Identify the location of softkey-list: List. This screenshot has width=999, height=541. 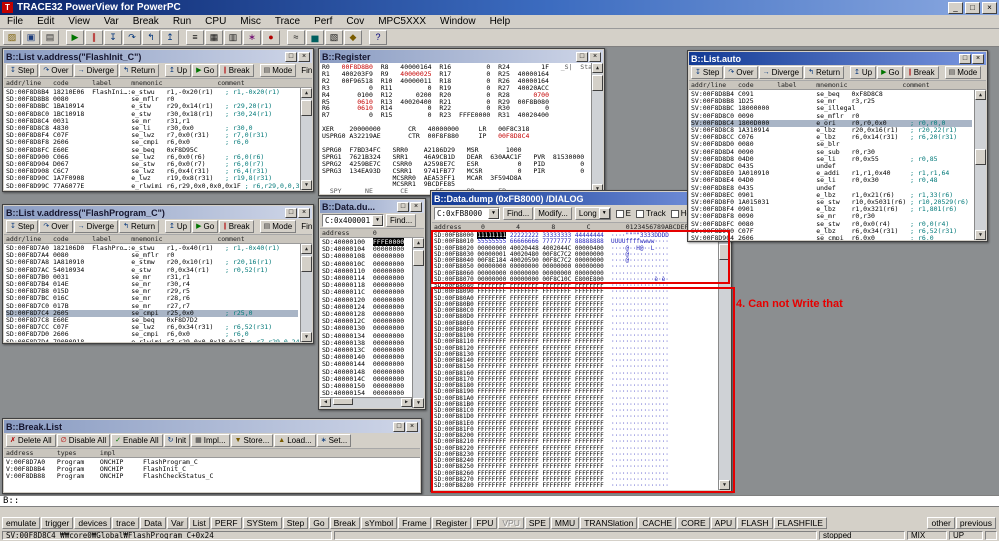
(199, 523).